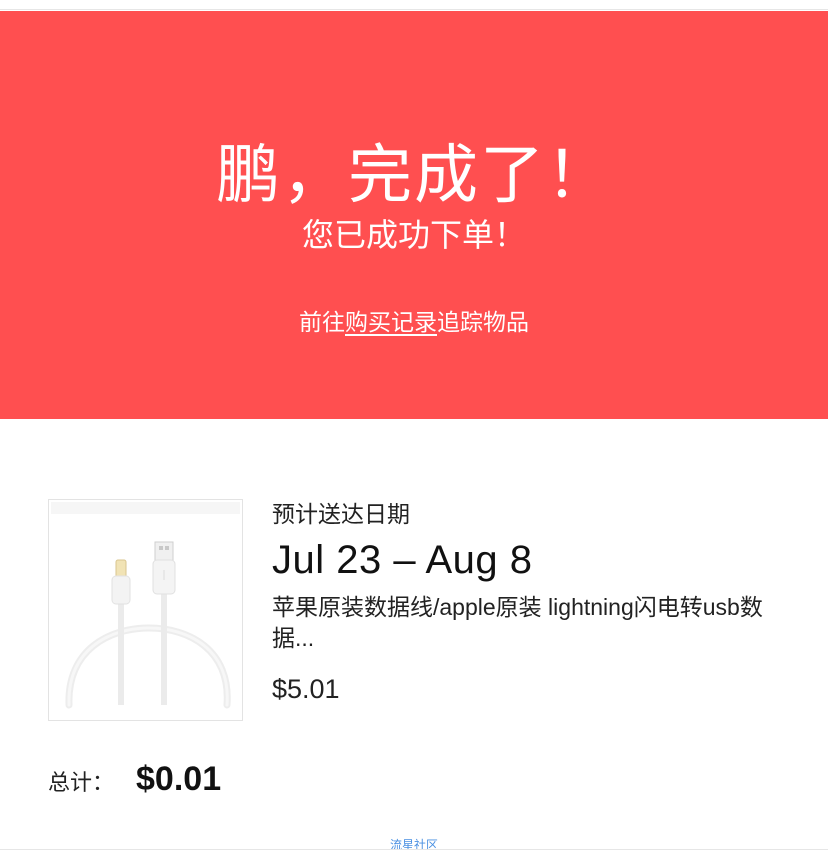 The image size is (828, 850). Describe the element at coordinates (322, 322) in the screenshot. I see `link-prefix: 前往` at that location.